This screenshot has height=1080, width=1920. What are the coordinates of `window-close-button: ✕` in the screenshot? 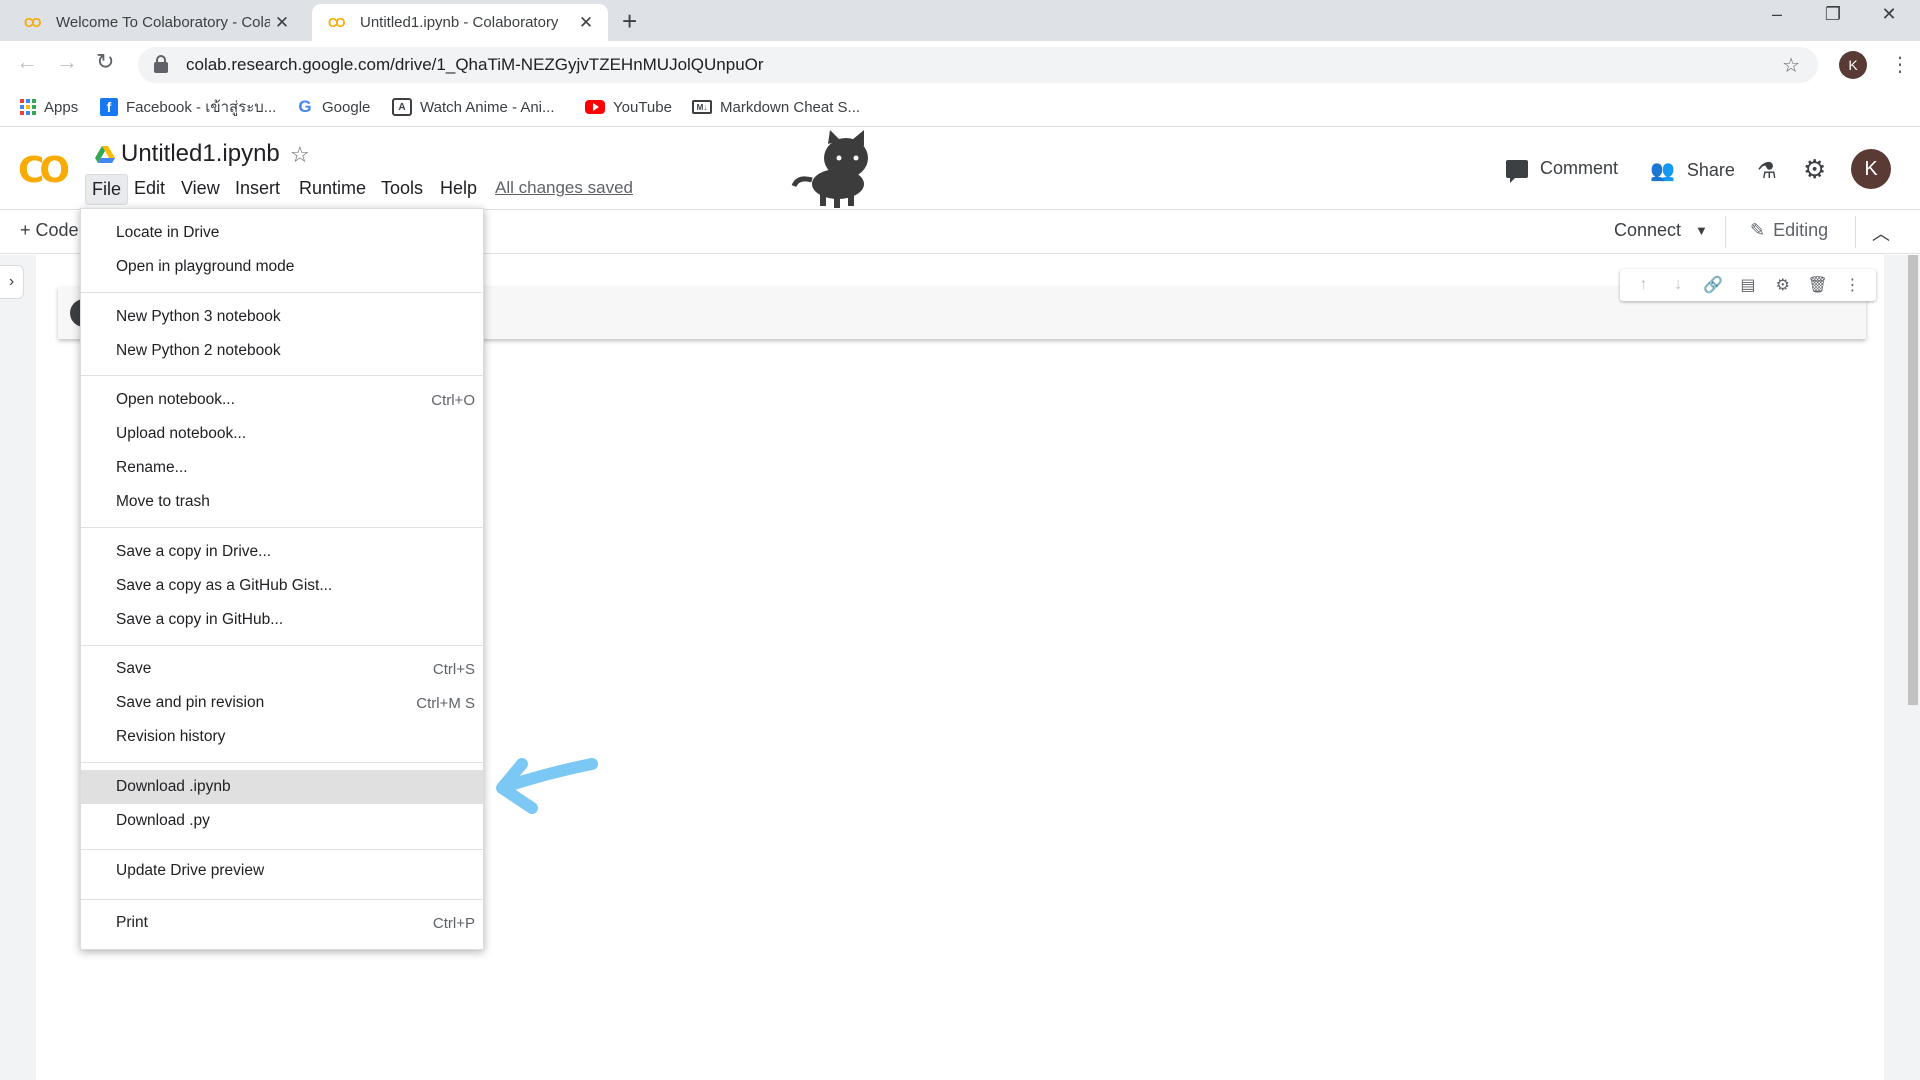 It's located at (1889, 14).